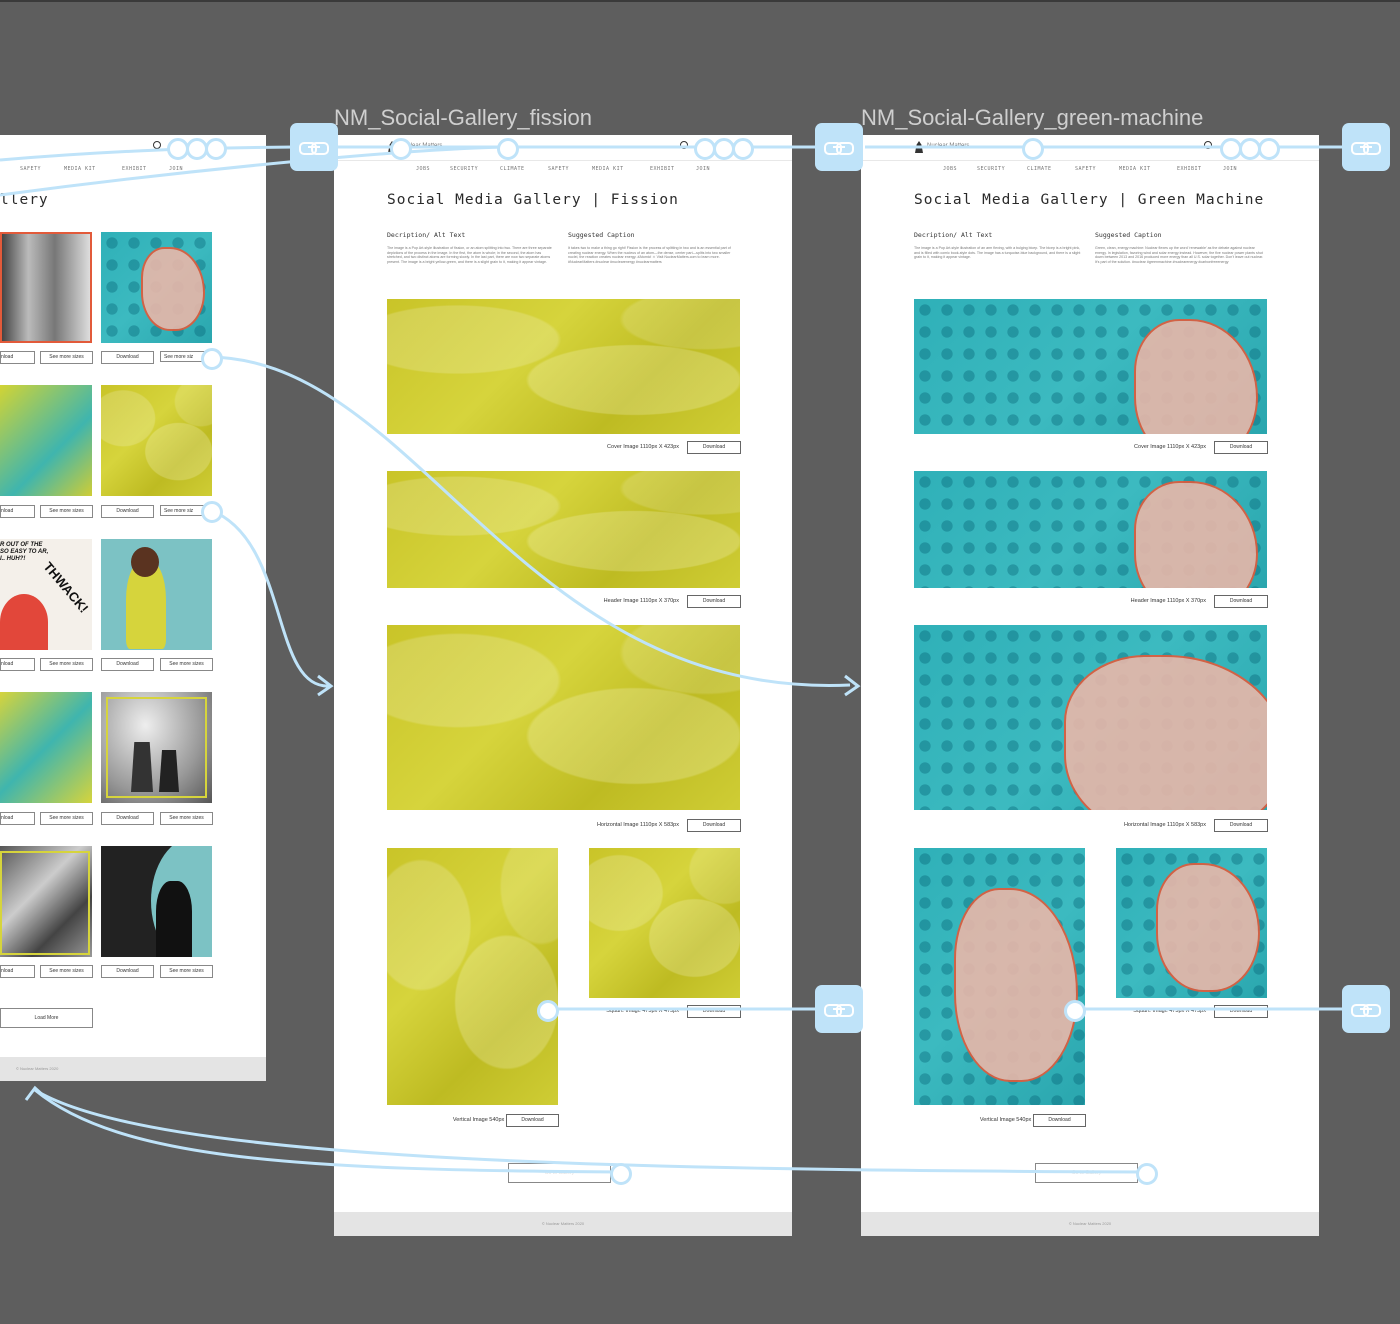  I want to click on footer: © Nuclear Matters 2020, so click(1090, 1224).